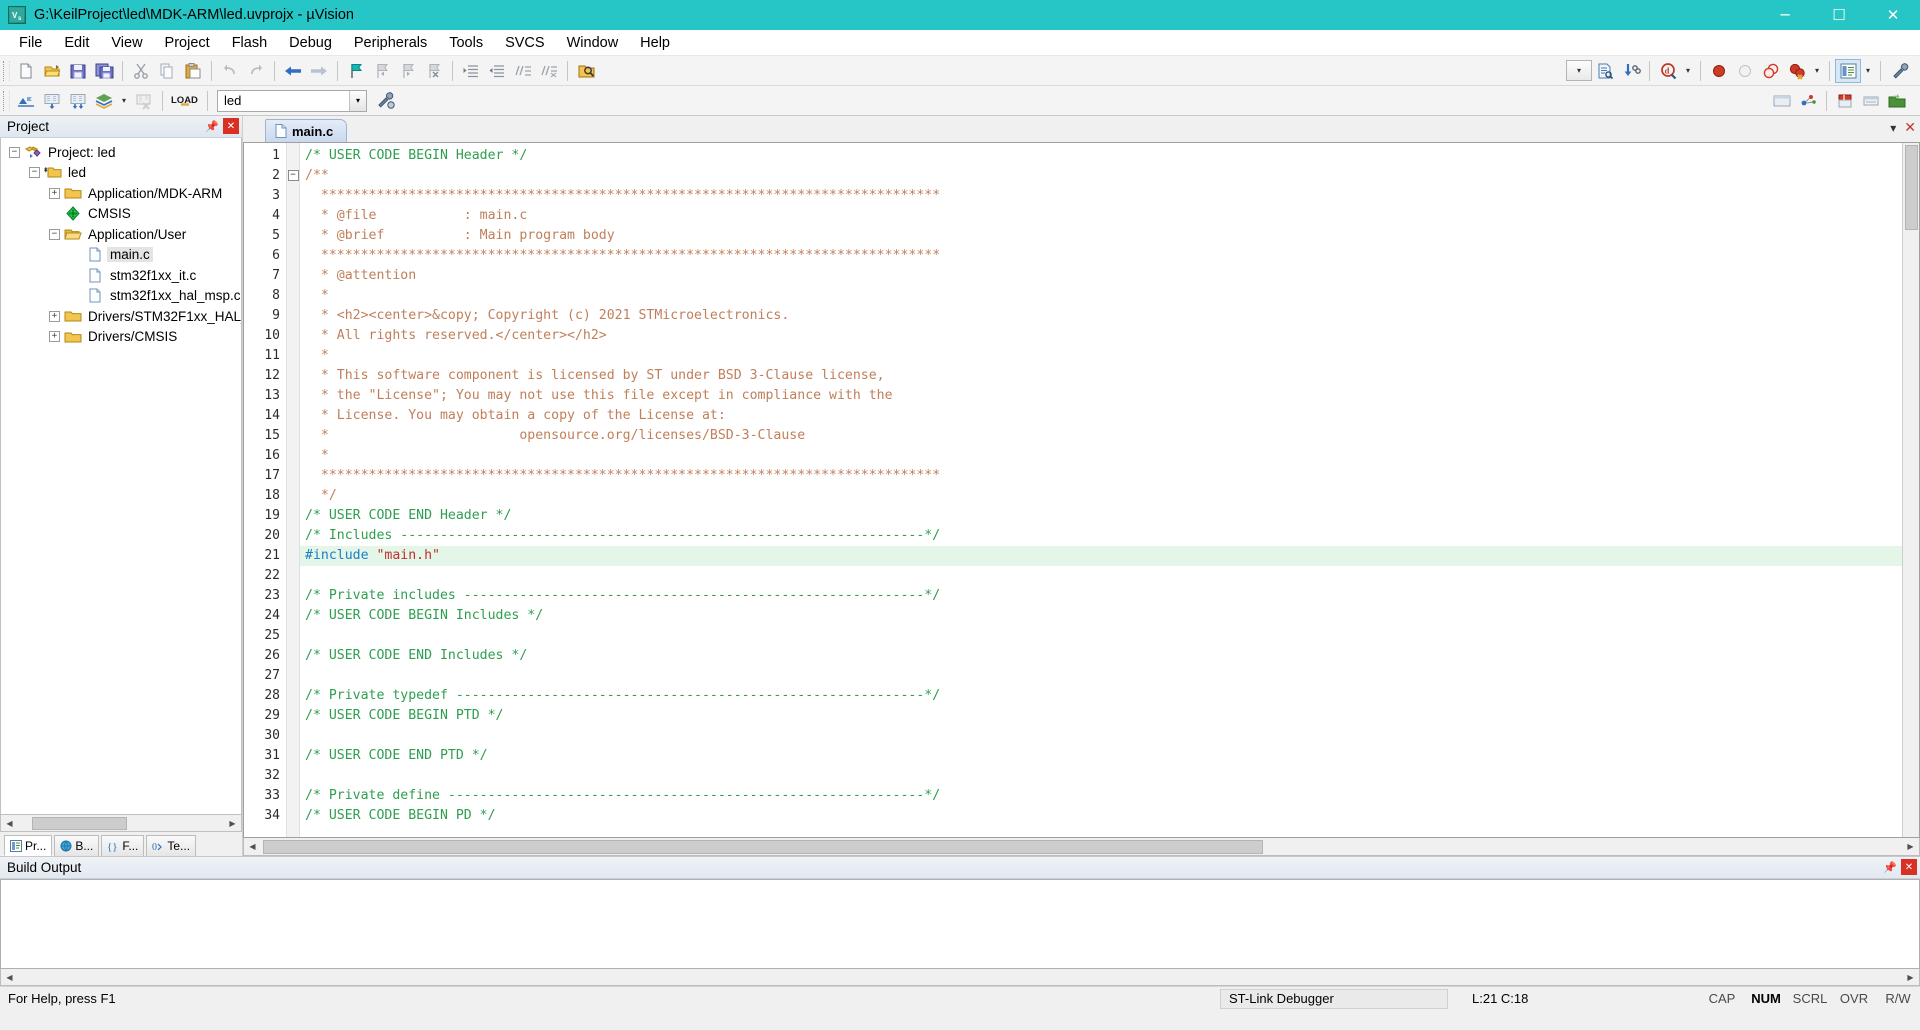  What do you see at coordinates (121, 152) in the screenshot?
I see `tree-node-project: − Project: led` at bounding box center [121, 152].